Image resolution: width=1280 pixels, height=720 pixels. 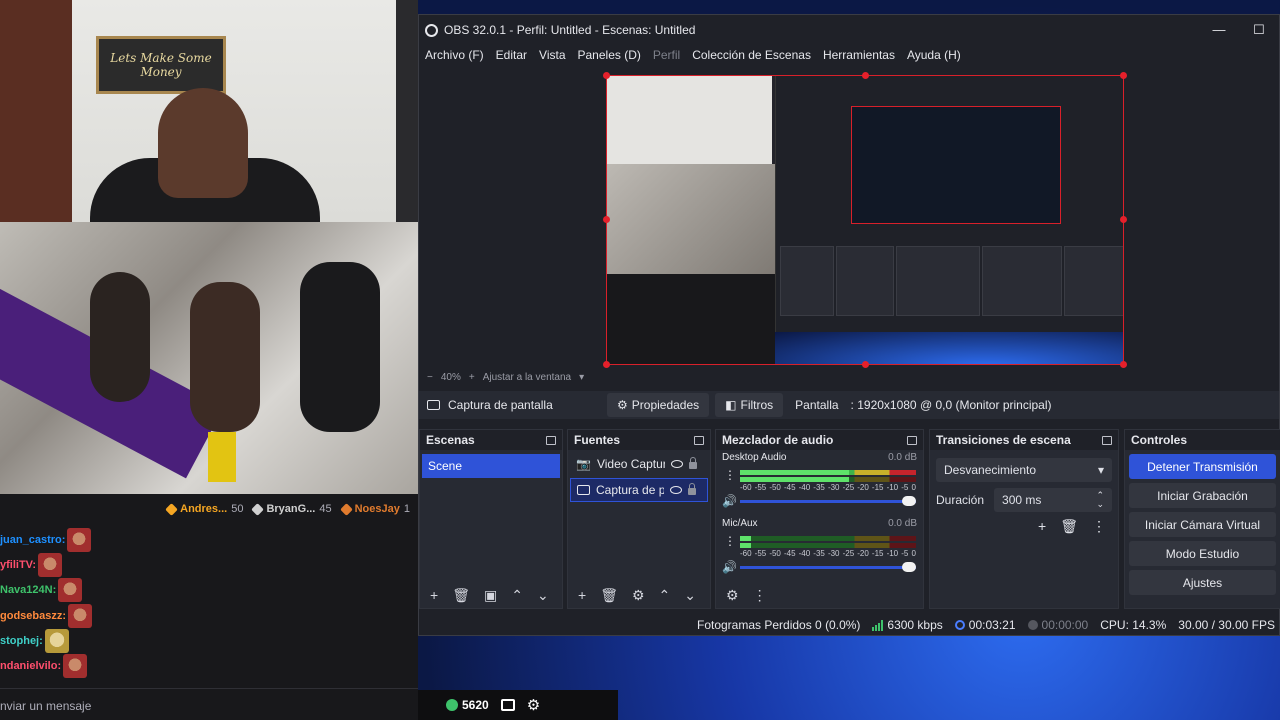 I want to click on source-item: 📷 Video Captur, so click(x=639, y=464).